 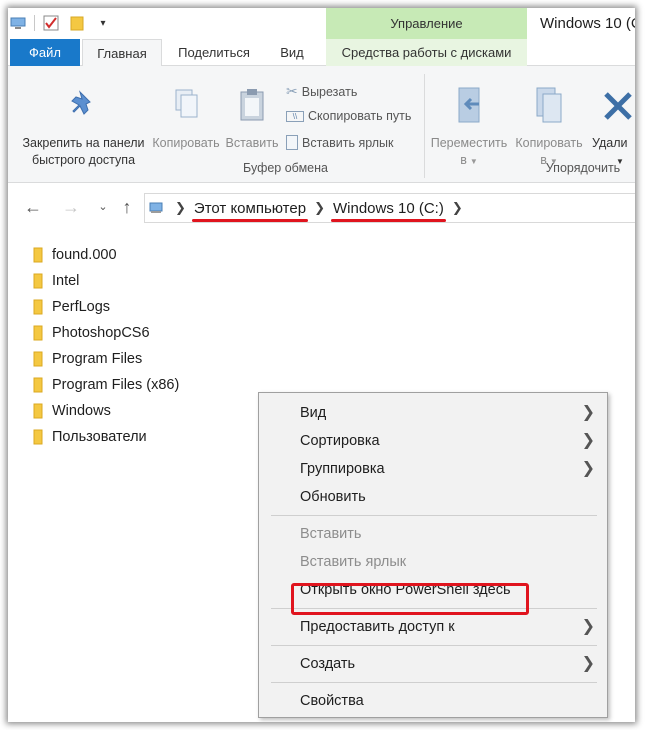 What do you see at coordinates (426, 23) in the screenshot?
I see `manage-context-tab: Управление` at bounding box center [426, 23].